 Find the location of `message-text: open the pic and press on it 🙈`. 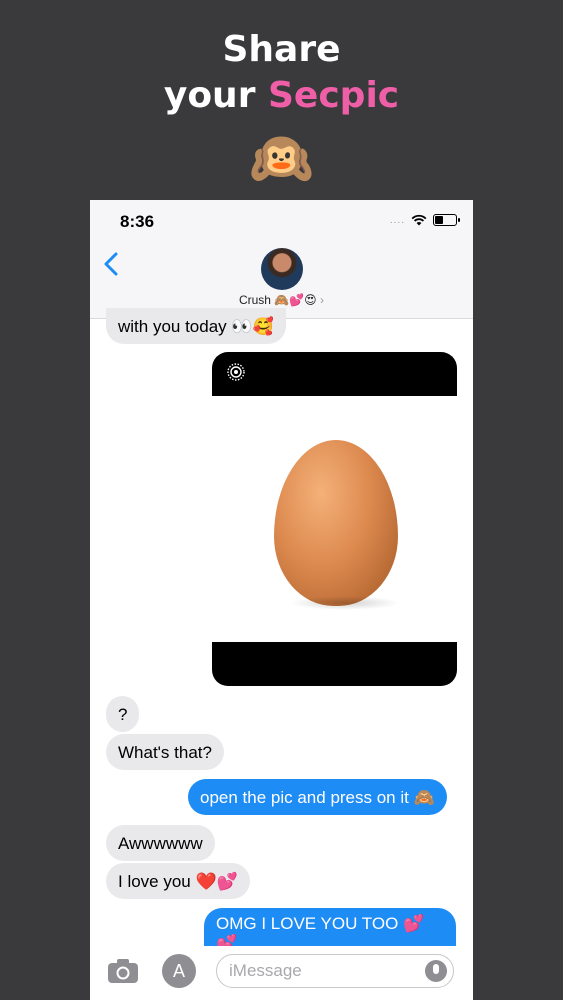

message-text: open the pic and press on it 🙈 is located at coordinates (317, 797).